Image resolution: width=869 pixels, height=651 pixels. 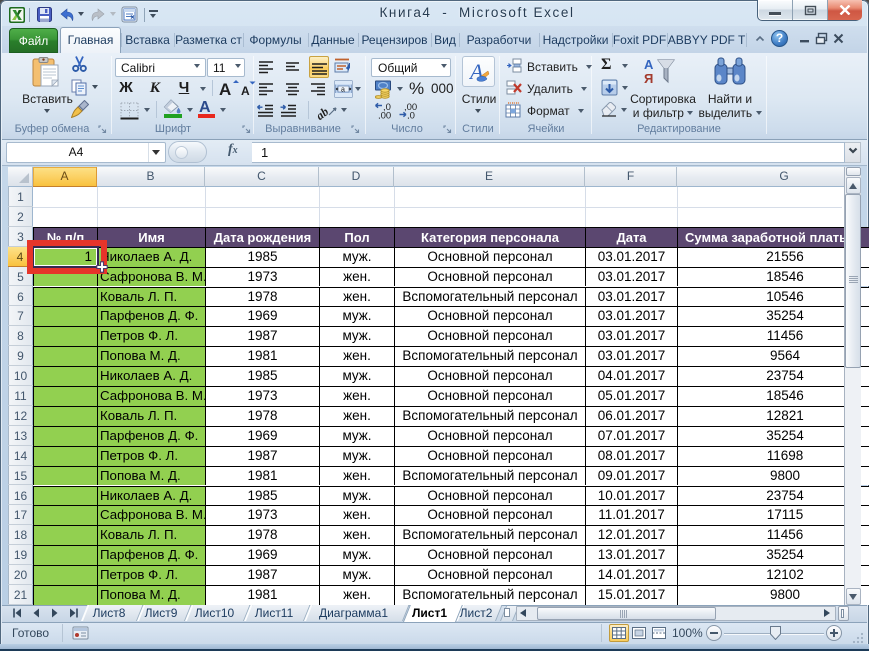 What do you see at coordinates (649, 64) in the screenshot?
I see `svg-text: А` at bounding box center [649, 64].